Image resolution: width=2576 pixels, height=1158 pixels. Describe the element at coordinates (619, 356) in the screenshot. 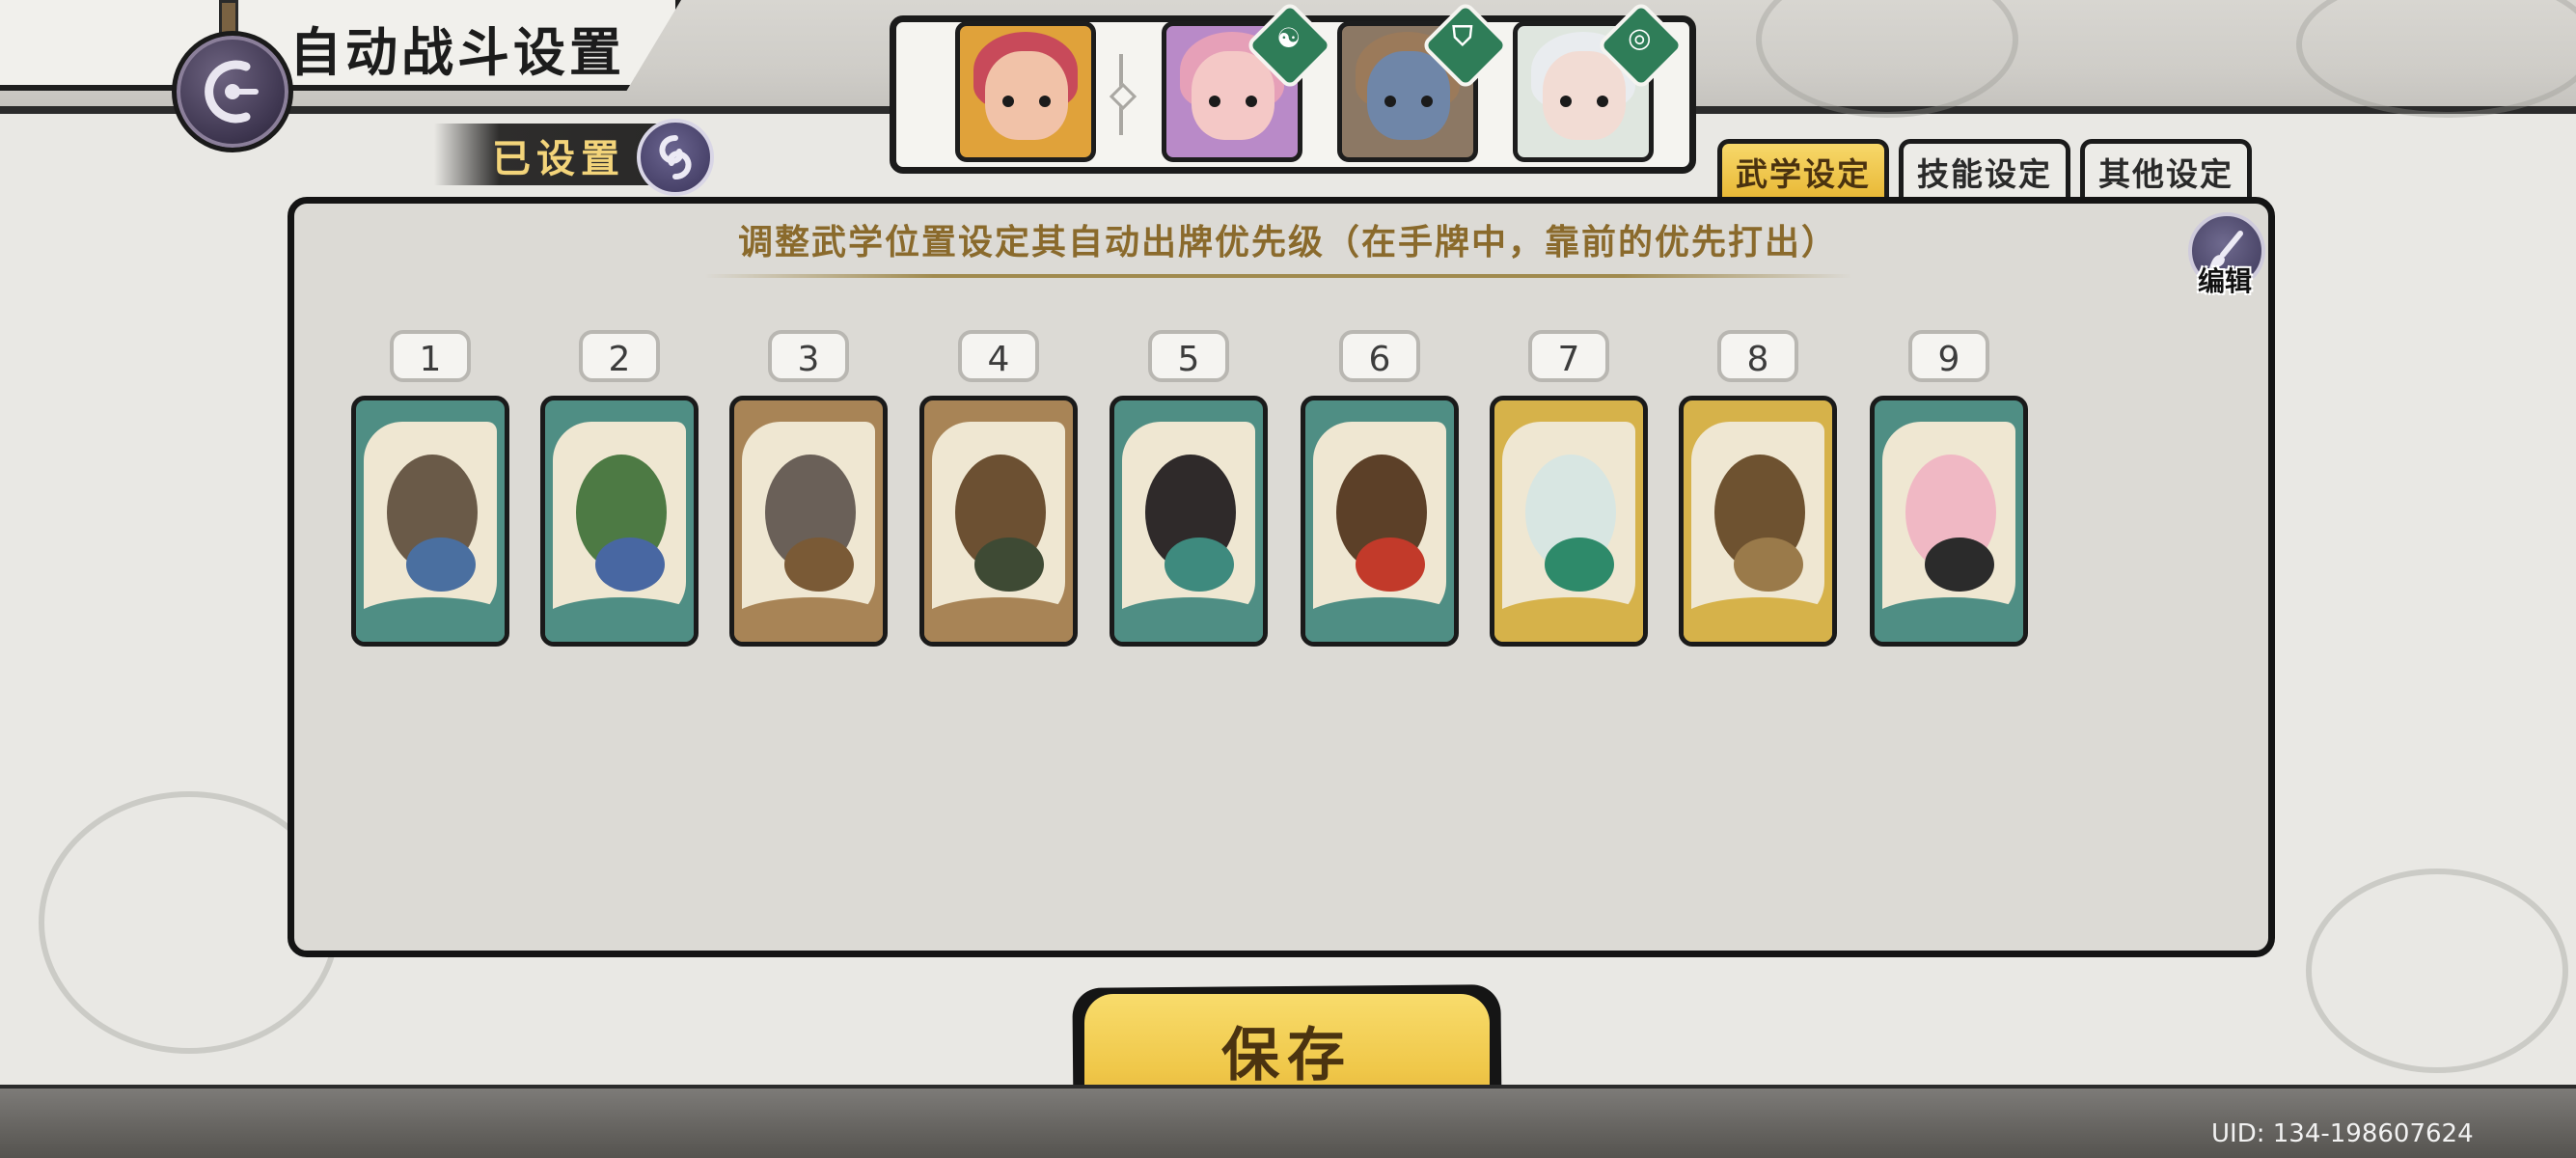

I see `slot-number: 2` at that location.